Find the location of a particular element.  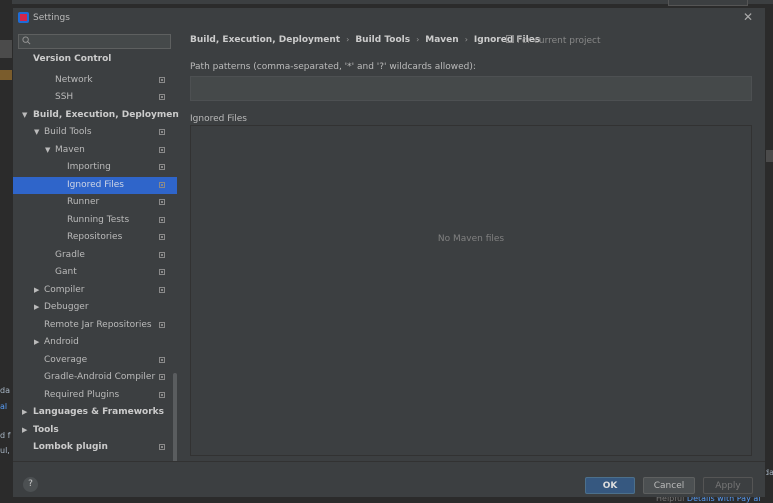

tree-item: ▼ Maven is located at coordinates (95, 150).